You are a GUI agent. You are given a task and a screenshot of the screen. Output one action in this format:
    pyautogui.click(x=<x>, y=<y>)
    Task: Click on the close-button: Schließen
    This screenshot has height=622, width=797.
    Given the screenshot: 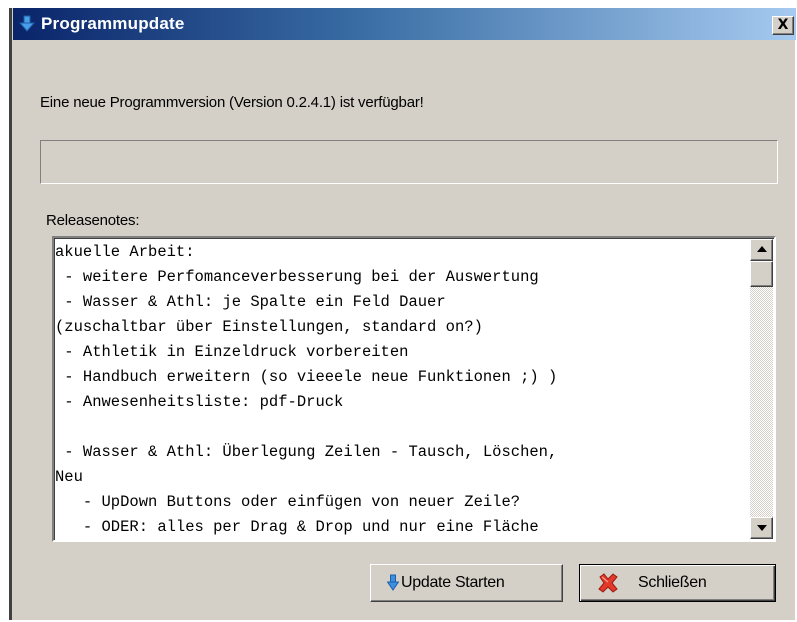 What is the action you would take?
    pyautogui.click(x=677, y=583)
    